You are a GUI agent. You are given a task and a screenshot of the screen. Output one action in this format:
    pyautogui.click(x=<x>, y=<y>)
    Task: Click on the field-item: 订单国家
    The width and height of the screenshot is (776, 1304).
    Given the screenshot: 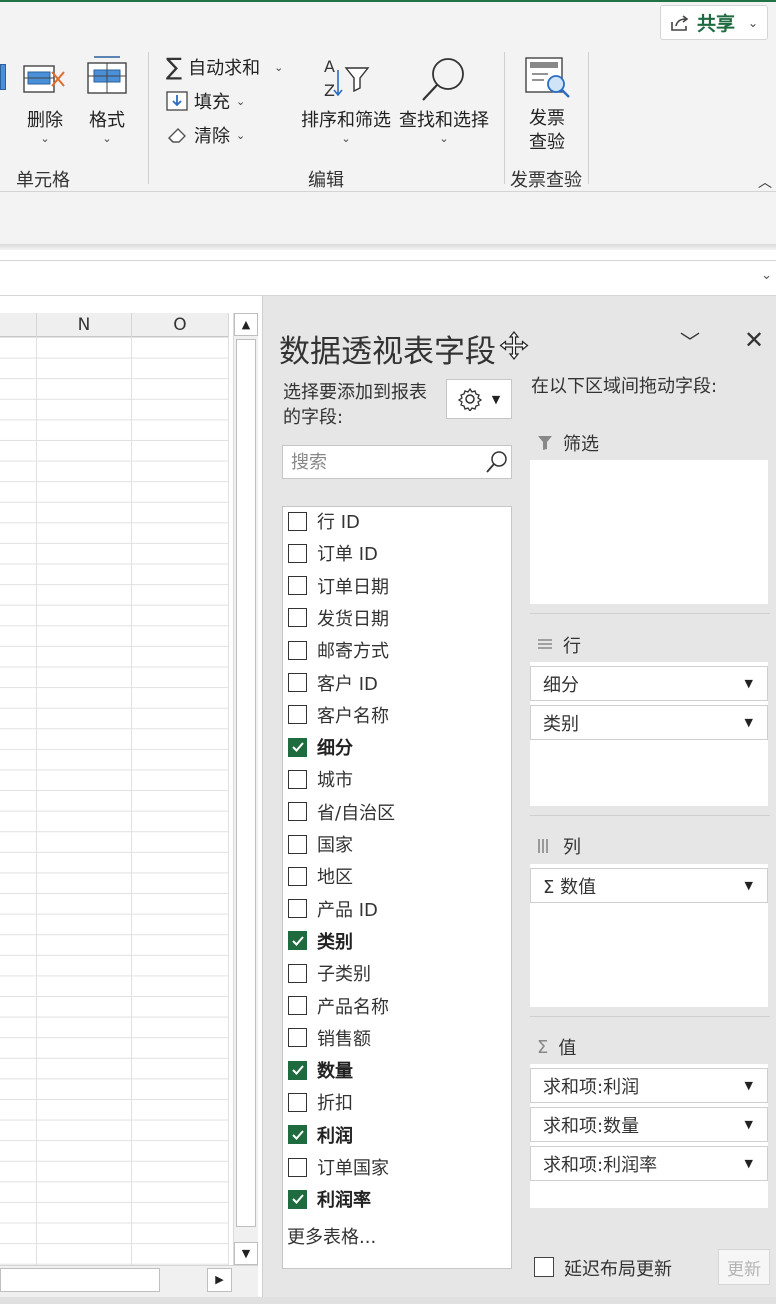 What is the action you would take?
    pyautogui.click(x=338, y=1167)
    